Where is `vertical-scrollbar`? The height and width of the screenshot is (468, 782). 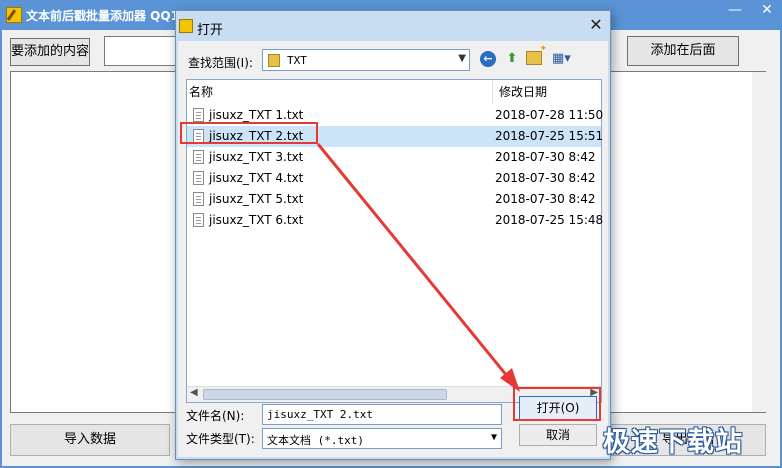 vertical-scrollbar is located at coordinates (759, 242).